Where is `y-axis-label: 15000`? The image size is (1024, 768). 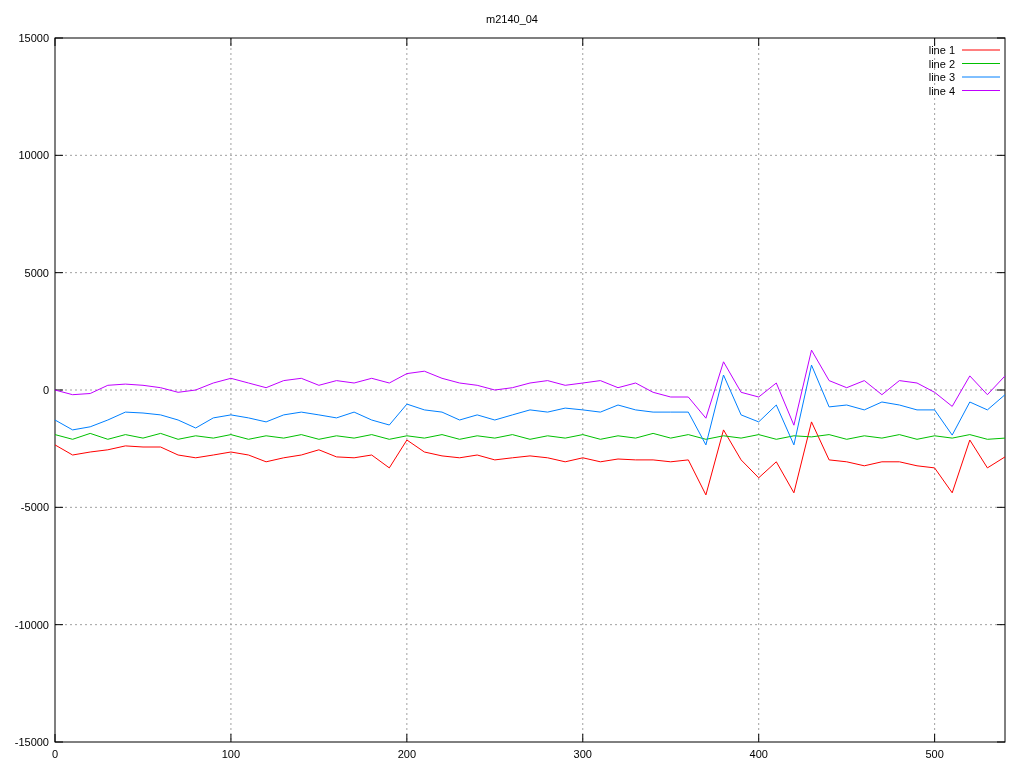 y-axis-label: 15000 is located at coordinates (33, 38).